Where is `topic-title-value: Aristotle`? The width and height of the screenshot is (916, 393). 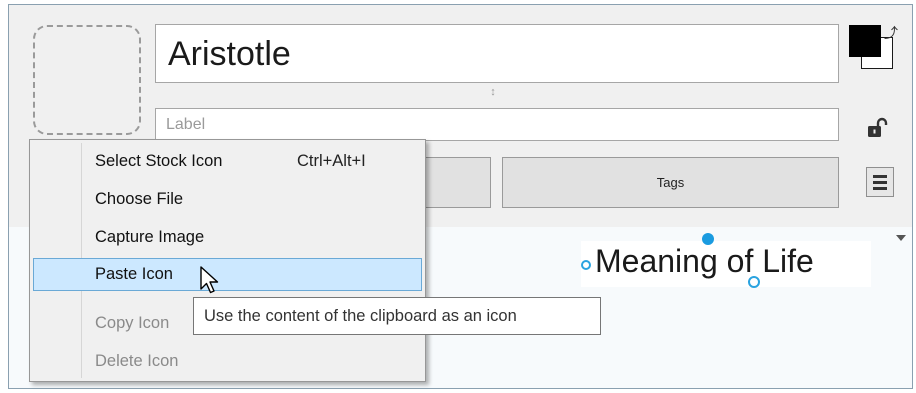
topic-title-value: Aristotle is located at coordinates (229, 54).